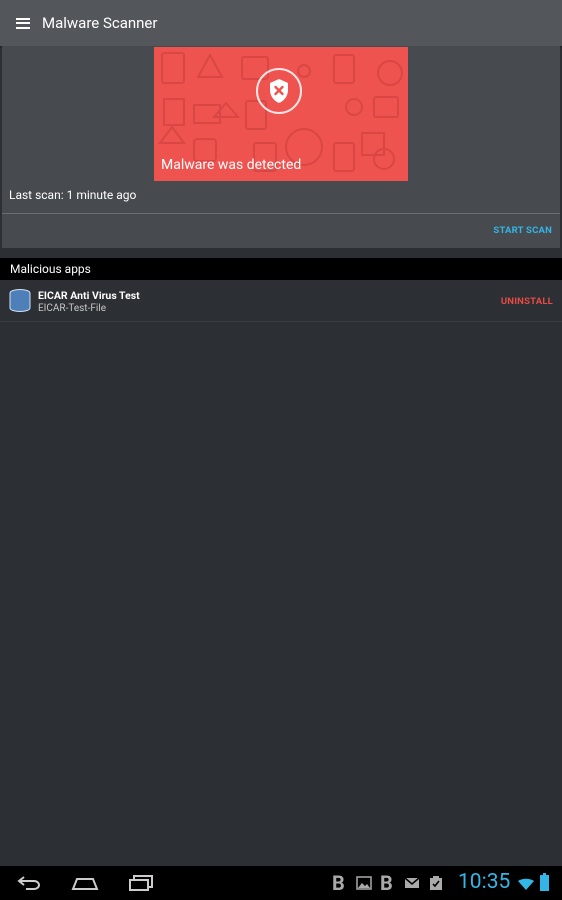 This screenshot has height=900, width=562. Describe the element at coordinates (73, 195) in the screenshot. I see `last-scan-text: Last scan: 1 minute ago` at that location.